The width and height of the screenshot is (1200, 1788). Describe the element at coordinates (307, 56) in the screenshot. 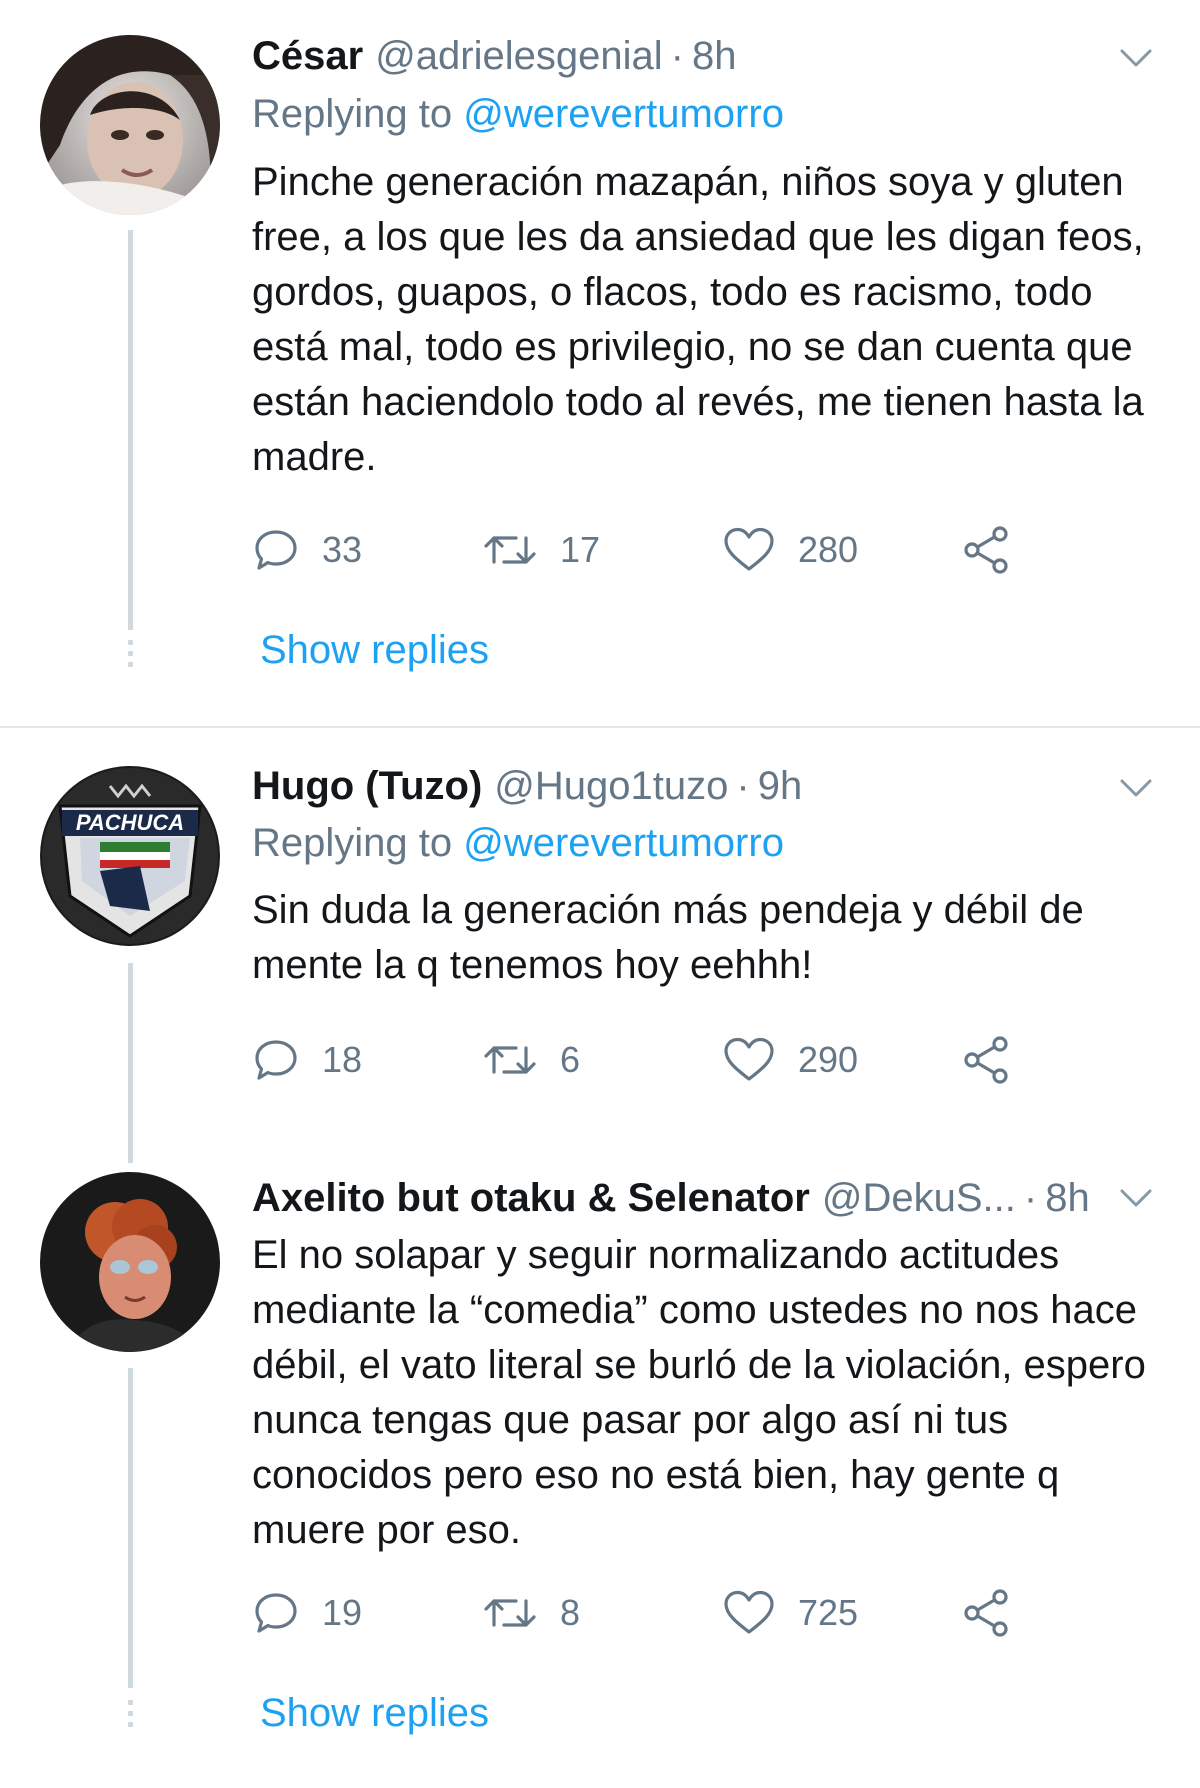

I see `display-name: César` at that location.